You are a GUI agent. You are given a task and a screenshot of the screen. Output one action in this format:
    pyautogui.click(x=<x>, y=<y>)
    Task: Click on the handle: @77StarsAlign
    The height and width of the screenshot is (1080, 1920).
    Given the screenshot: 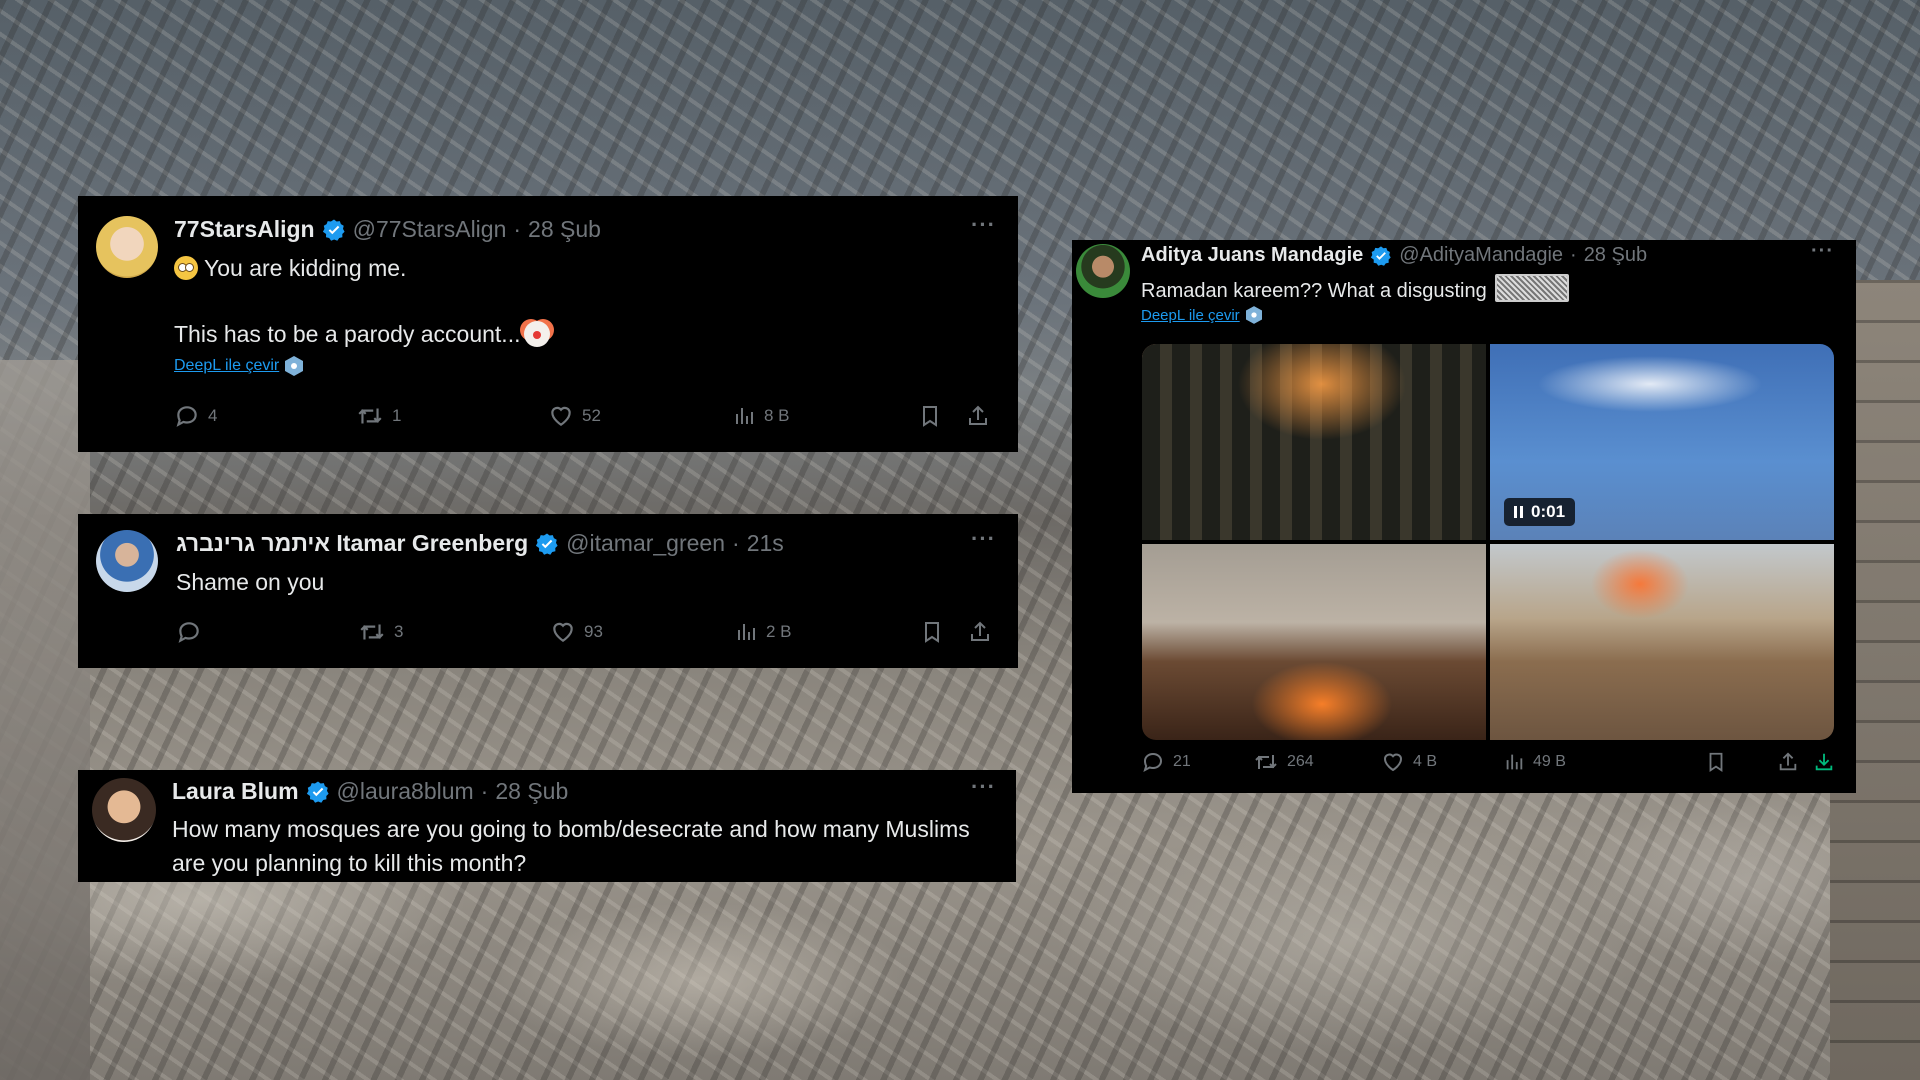 What is the action you would take?
    pyautogui.click(x=430, y=229)
    